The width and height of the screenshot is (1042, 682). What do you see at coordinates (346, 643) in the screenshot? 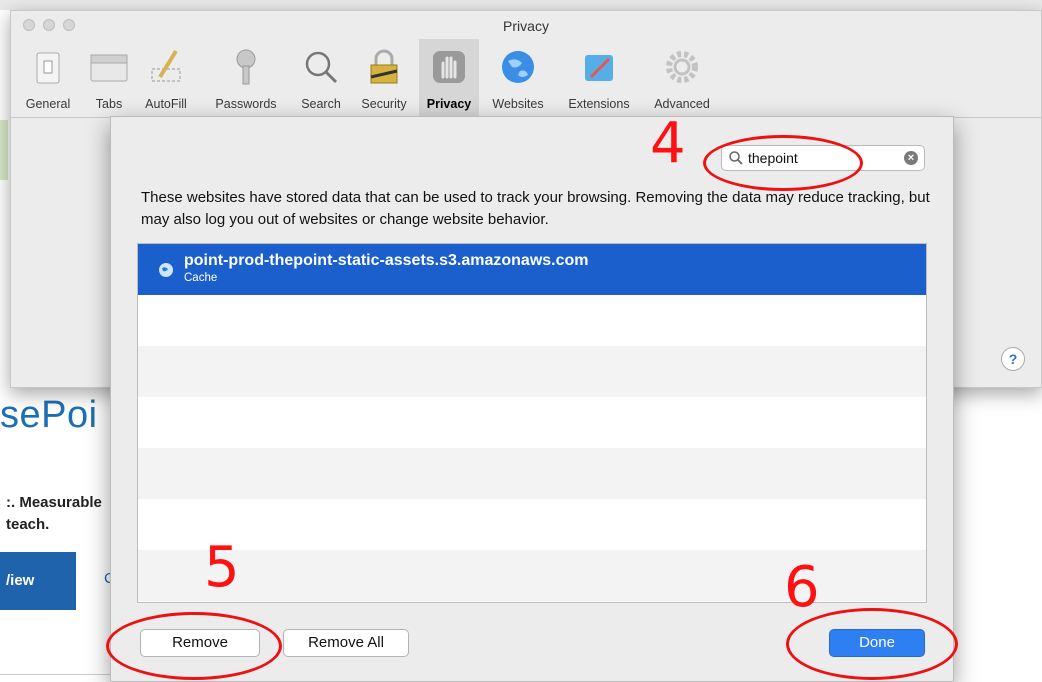
I see `remove-all-button: Remove All` at bounding box center [346, 643].